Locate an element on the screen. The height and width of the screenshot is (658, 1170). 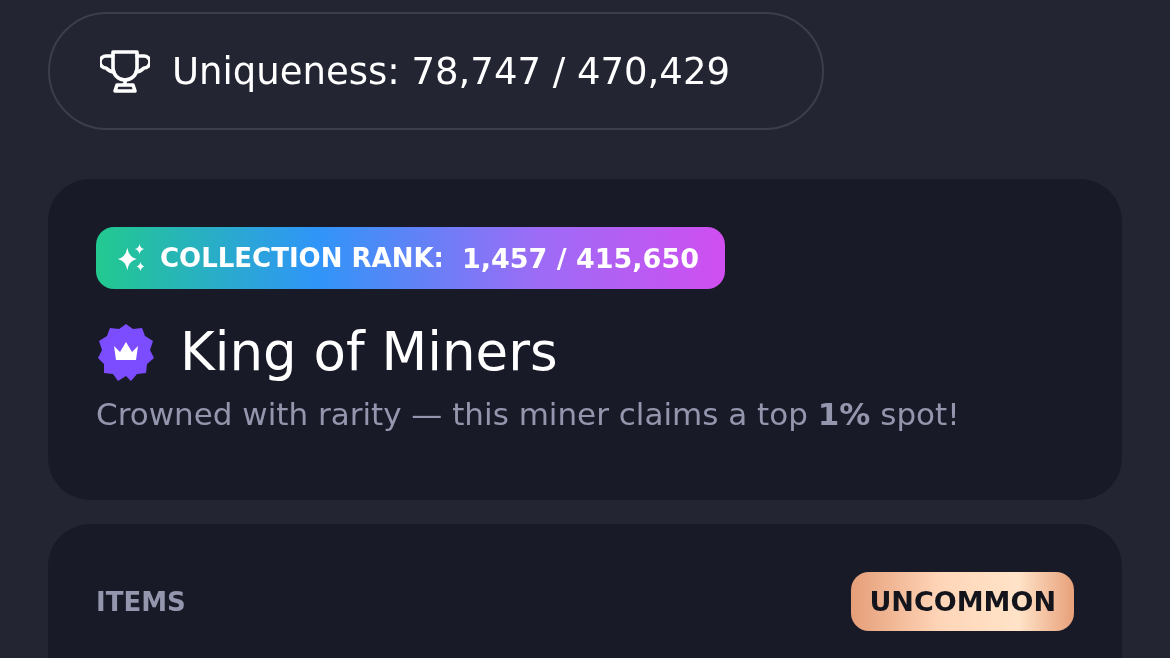
card-title: King of Miners is located at coordinates (369, 351).